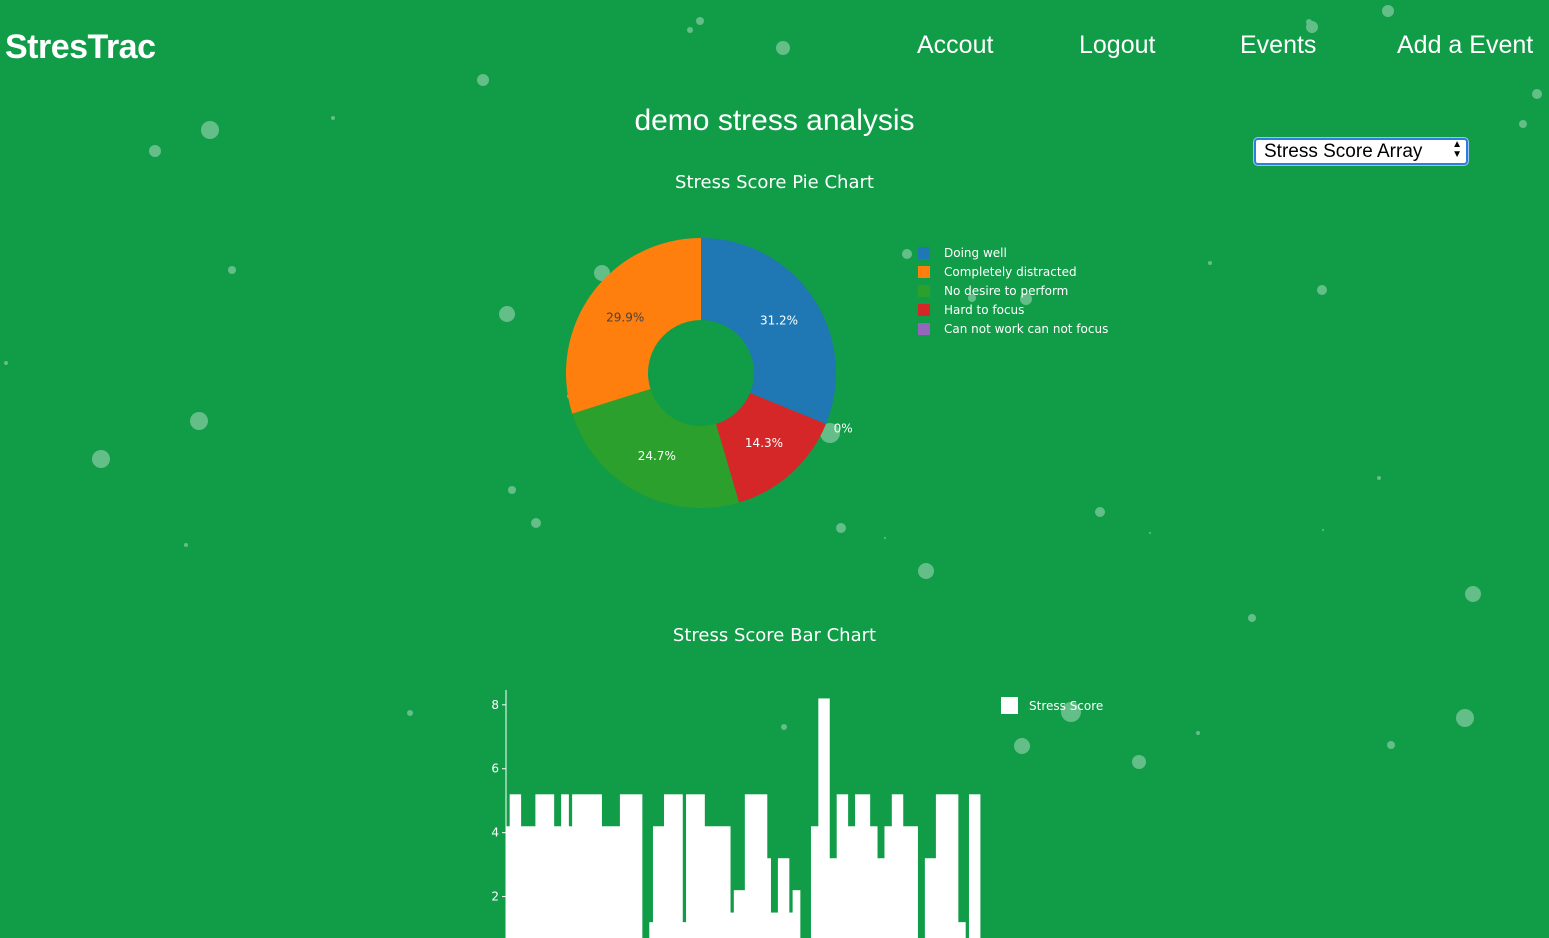  What do you see at coordinates (1117, 45) in the screenshot?
I see `nav-logout-link: Logout` at bounding box center [1117, 45].